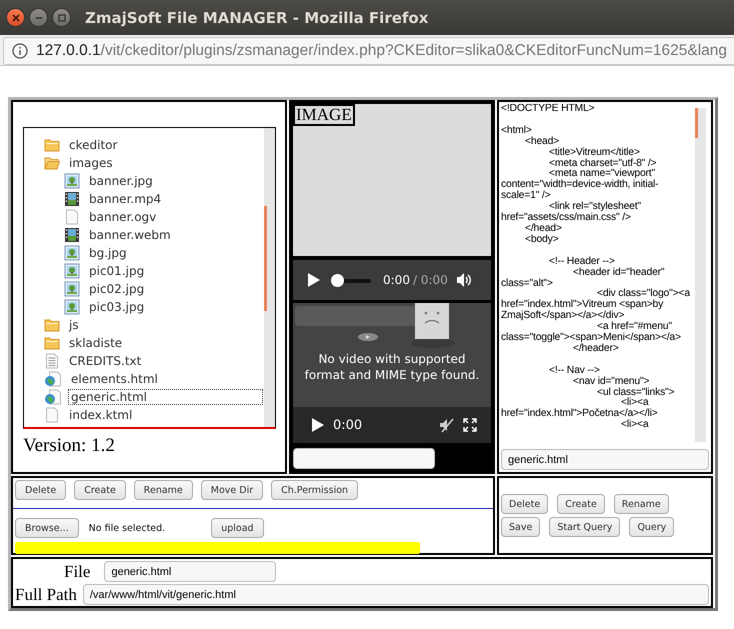 The height and width of the screenshot is (629, 734). What do you see at coordinates (125, 199) in the screenshot?
I see `file-name: banner.mp4` at bounding box center [125, 199].